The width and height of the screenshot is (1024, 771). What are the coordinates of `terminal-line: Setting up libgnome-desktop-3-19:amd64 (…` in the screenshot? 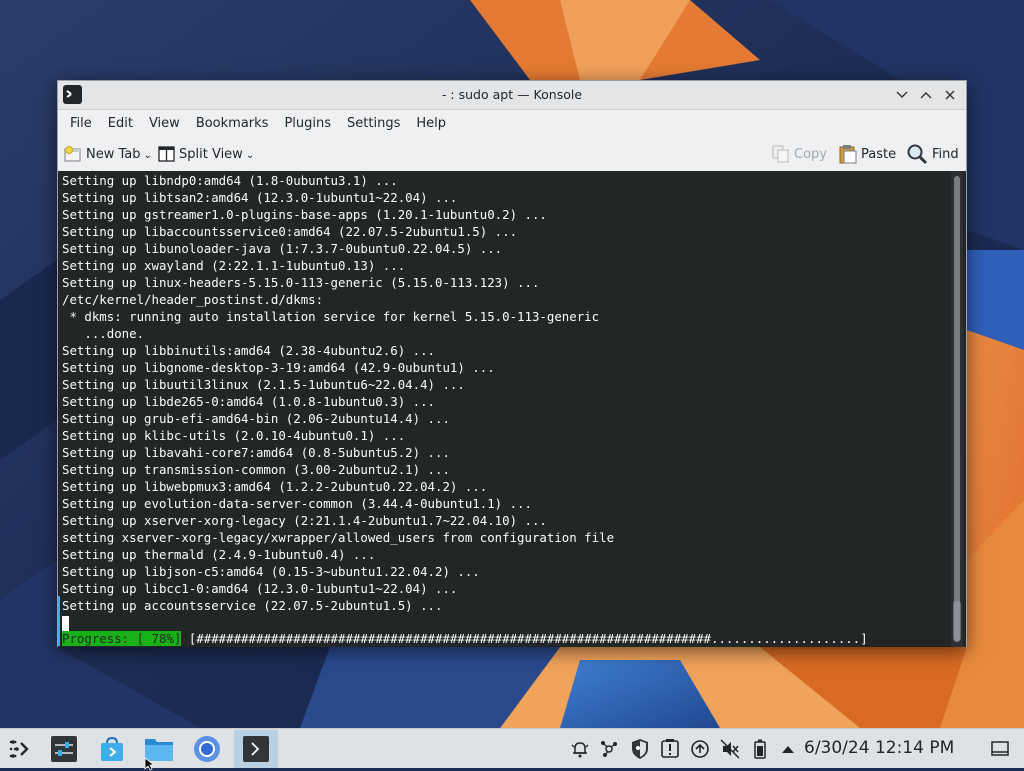 It's located at (278, 367).